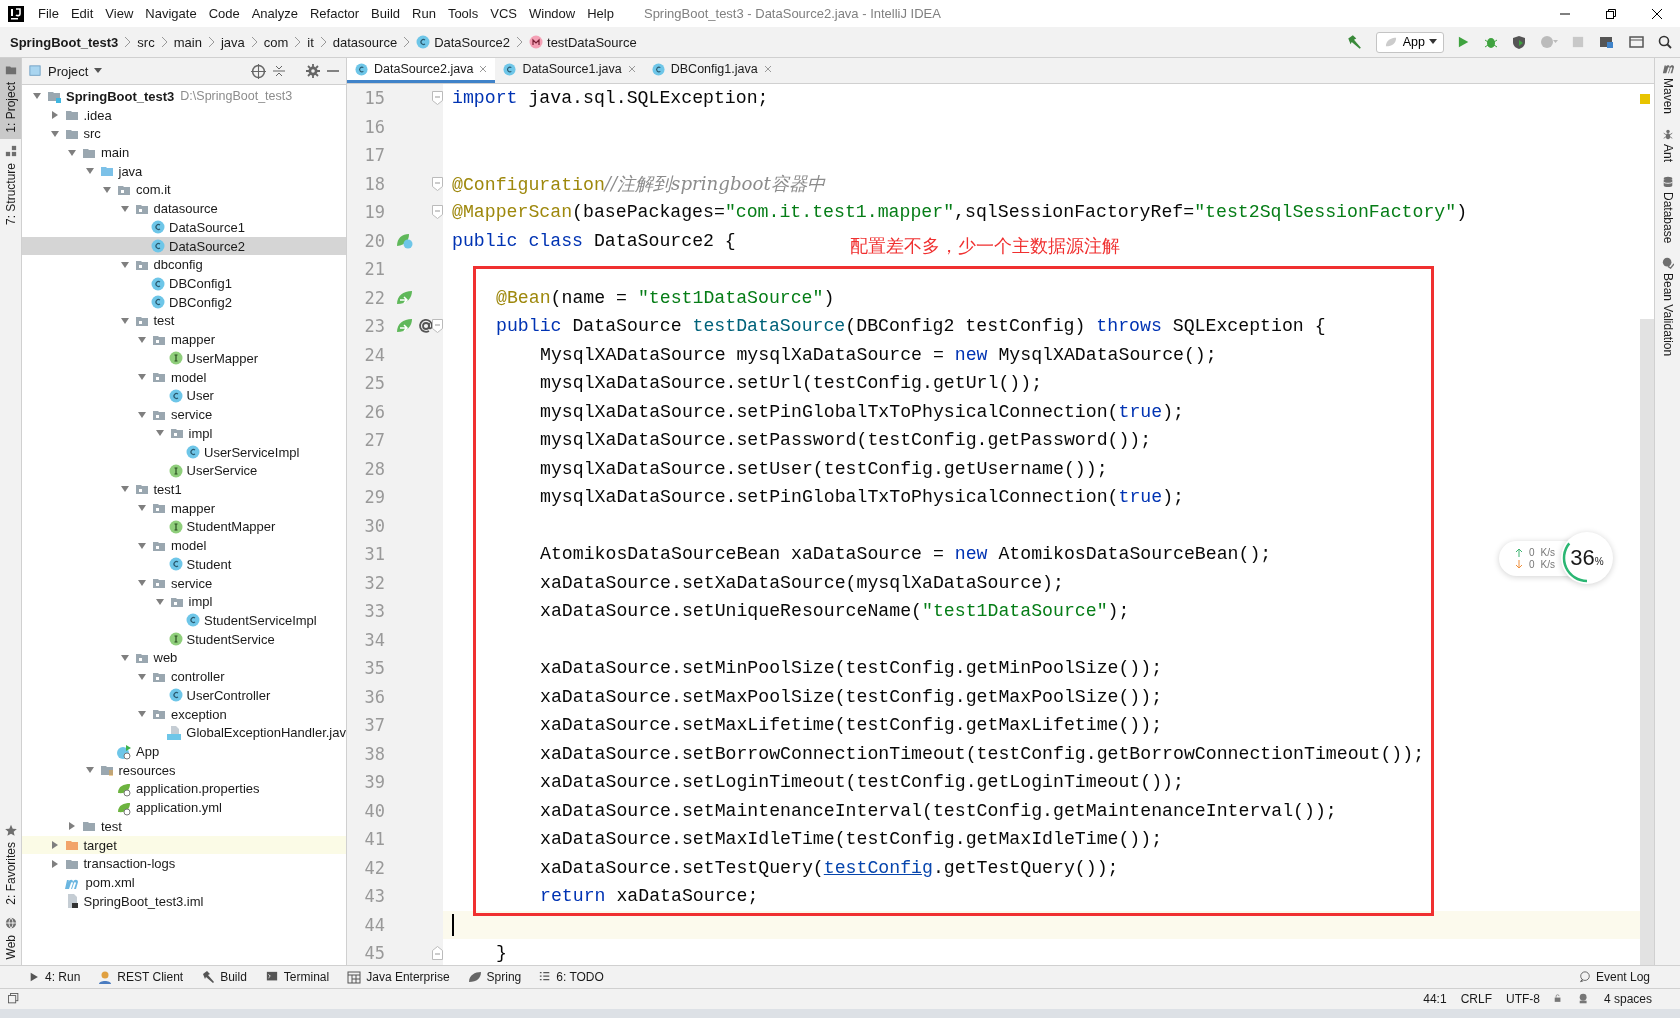 The height and width of the screenshot is (1018, 1680). What do you see at coordinates (184, 733) in the screenshot?
I see `tree-item: GlobalExceptionHandler.jav` at bounding box center [184, 733].